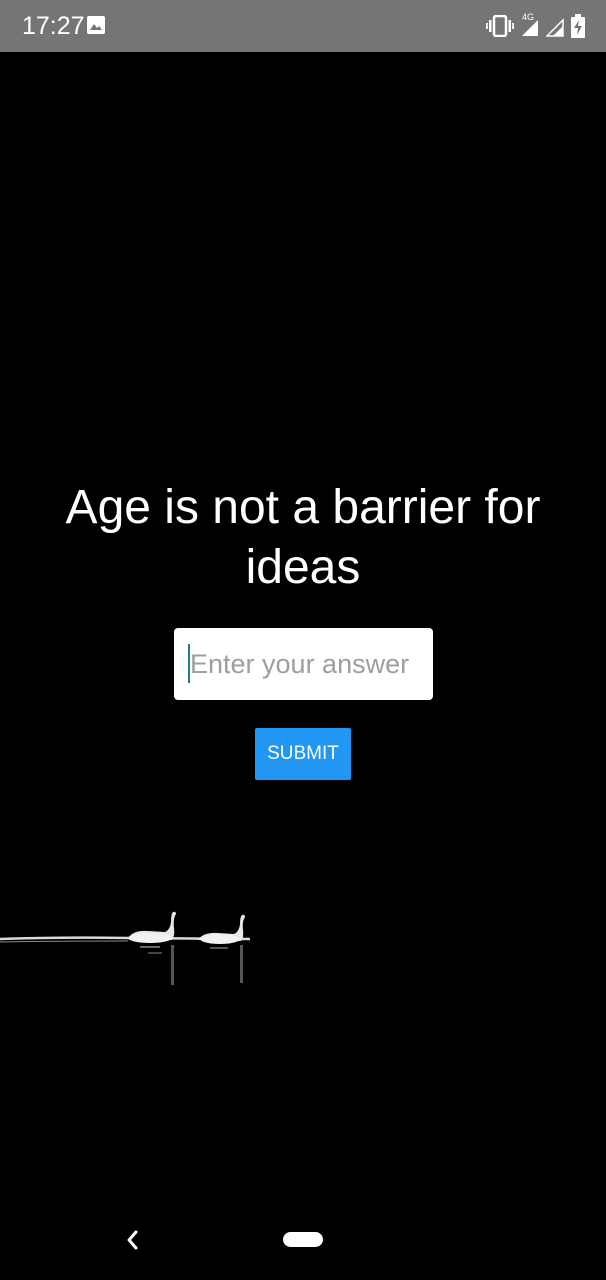 Image resolution: width=606 pixels, height=1280 pixels. What do you see at coordinates (303, 754) in the screenshot?
I see `submit-button: SUBMIT` at bounding box center [303, 754].